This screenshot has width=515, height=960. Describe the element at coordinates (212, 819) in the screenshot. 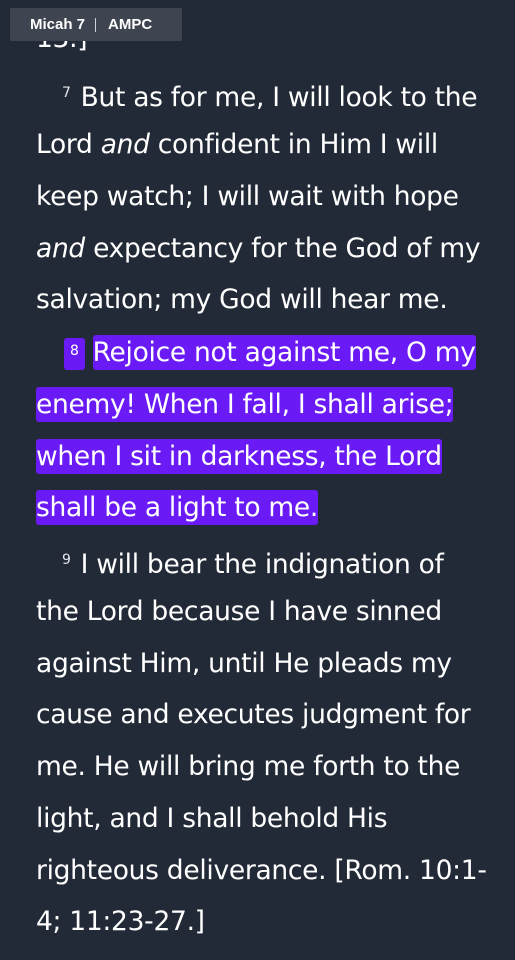

I see `verse-9-line: light, and I shall behold His` at that location.